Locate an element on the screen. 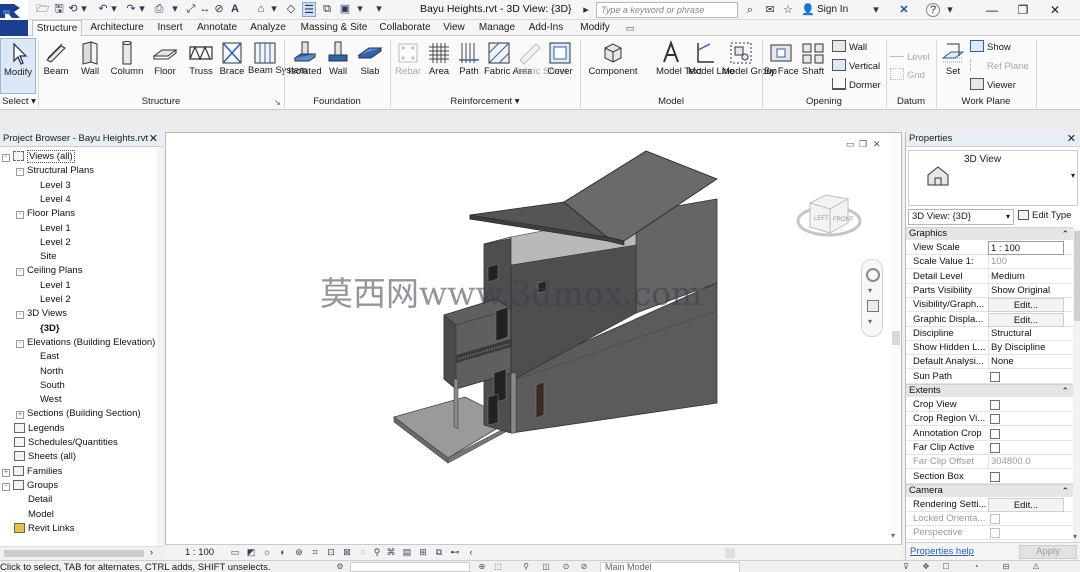 The height and width of the screenshot is (572, 1080). tree-item: - Groups is located at coordinates (30, 485).